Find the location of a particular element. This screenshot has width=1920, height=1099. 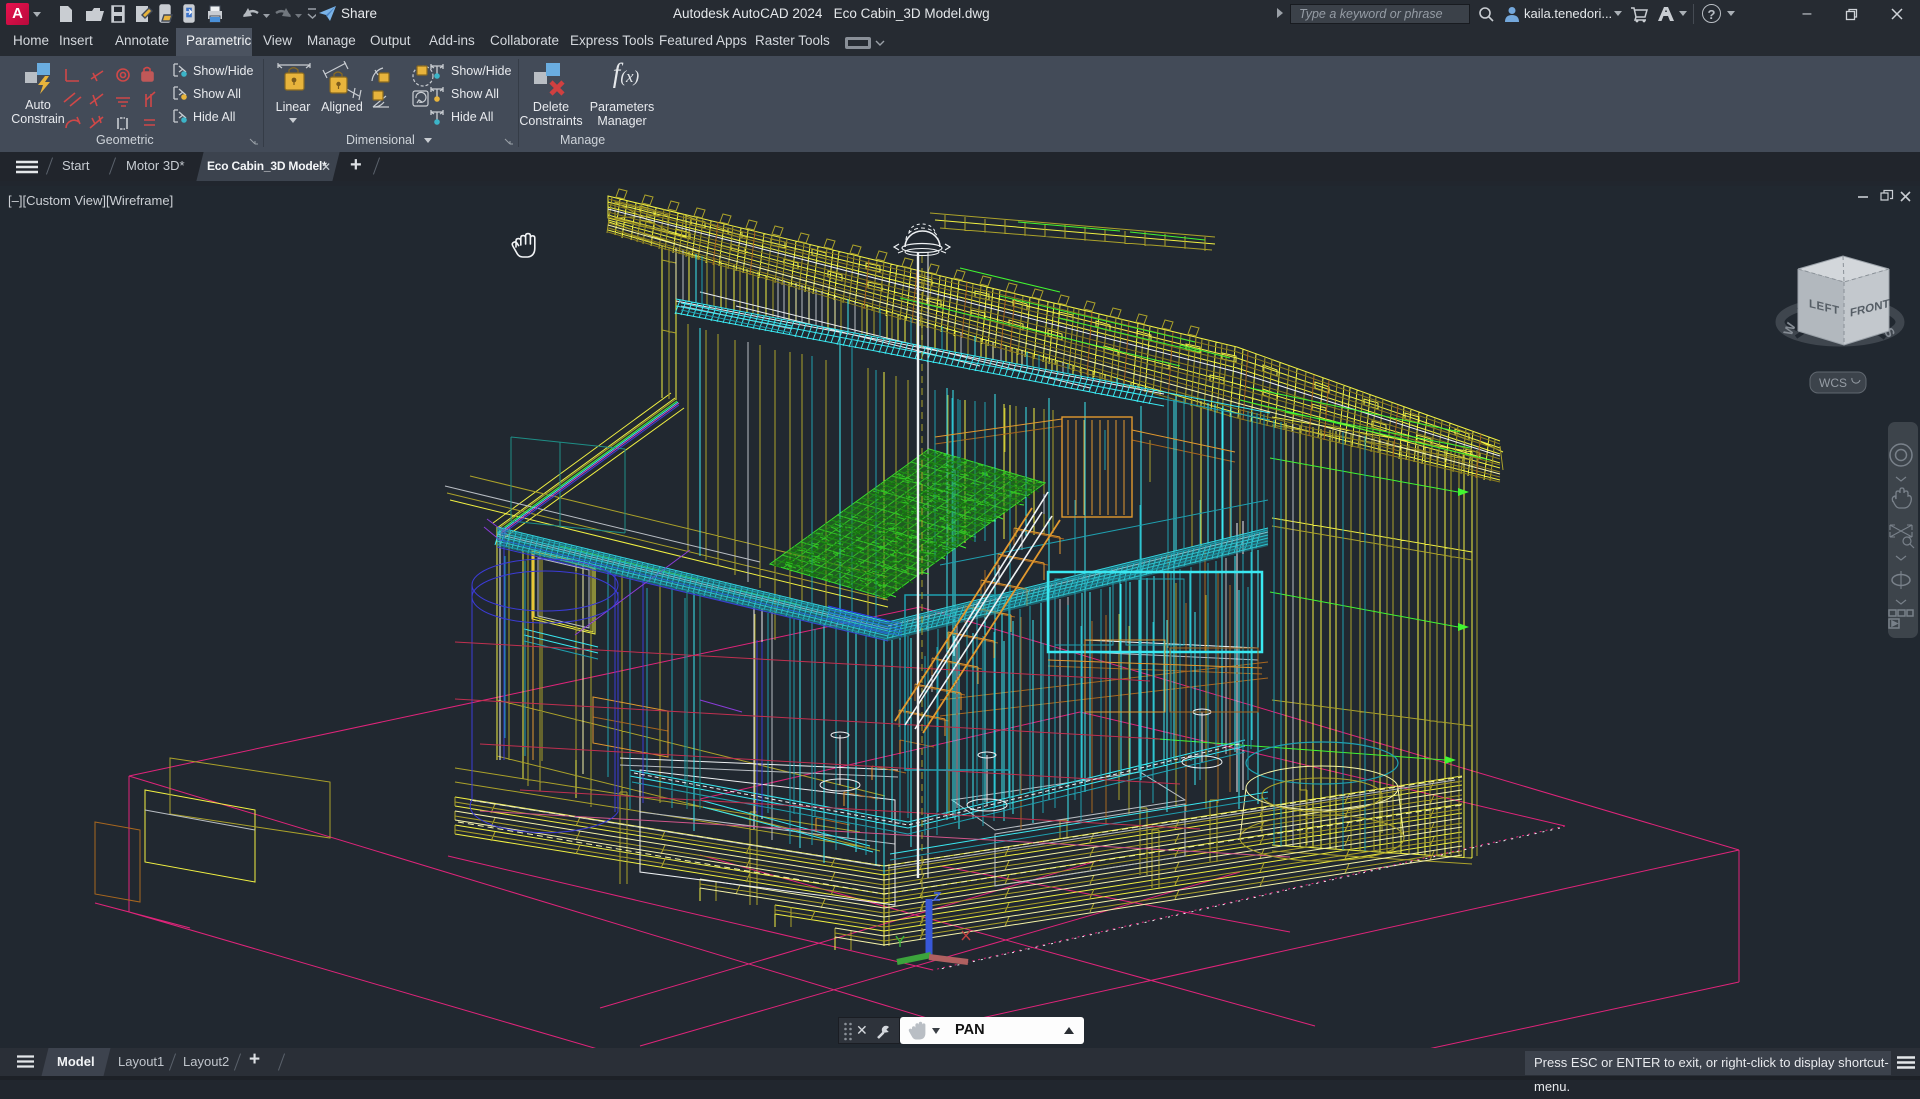

svg-text: WCS is located at coordinates (1833, 383).